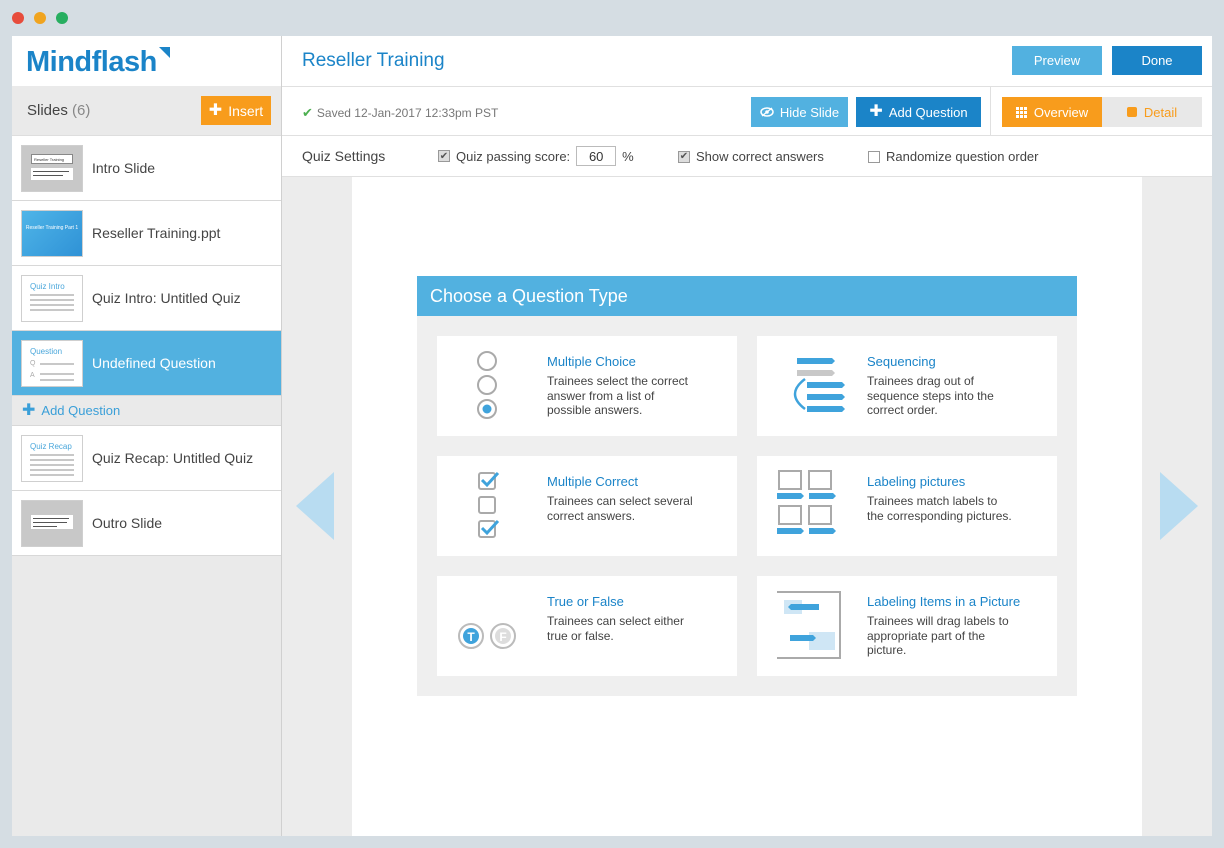 The width and height of the screenshot is (1224, 848). Describe the element at coordinates (18, 18) in the screenshot. I see `close-window-button` at that location.